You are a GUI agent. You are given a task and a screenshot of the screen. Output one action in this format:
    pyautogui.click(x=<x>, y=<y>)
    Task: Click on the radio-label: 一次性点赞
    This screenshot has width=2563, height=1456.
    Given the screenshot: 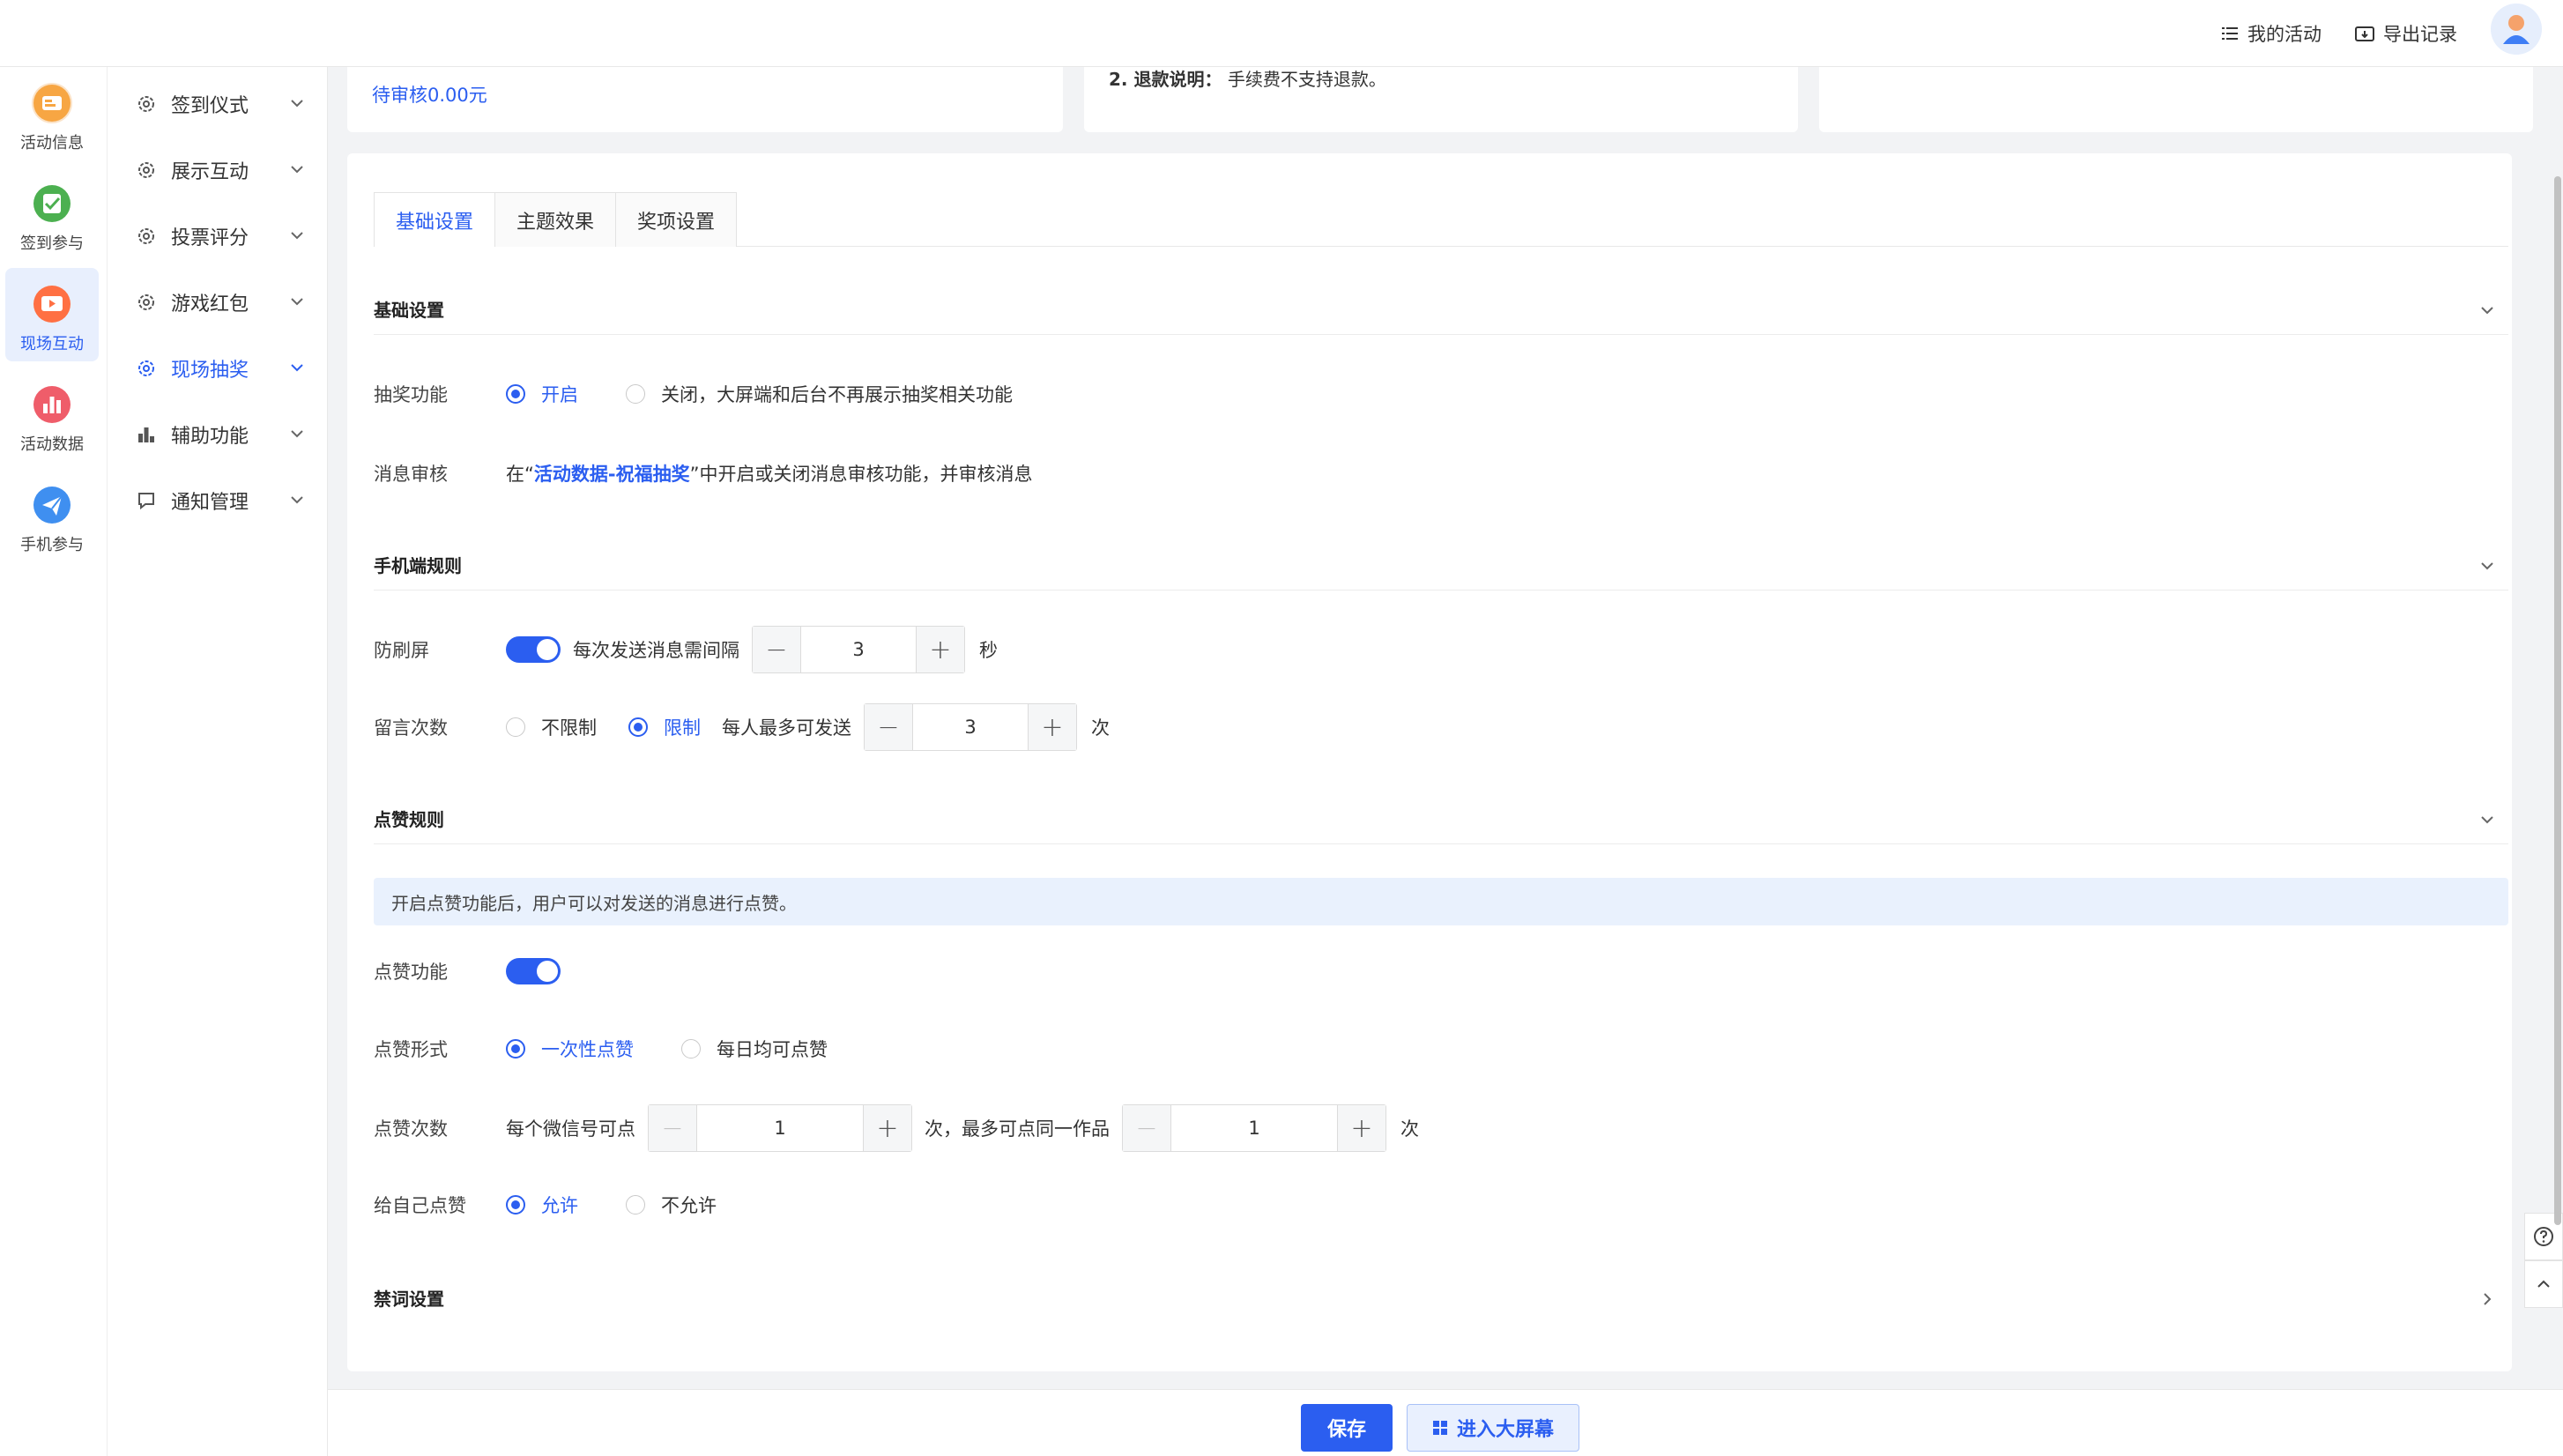 What is the action you would take?
    pyautogui.click(x=587, y=1049)
    